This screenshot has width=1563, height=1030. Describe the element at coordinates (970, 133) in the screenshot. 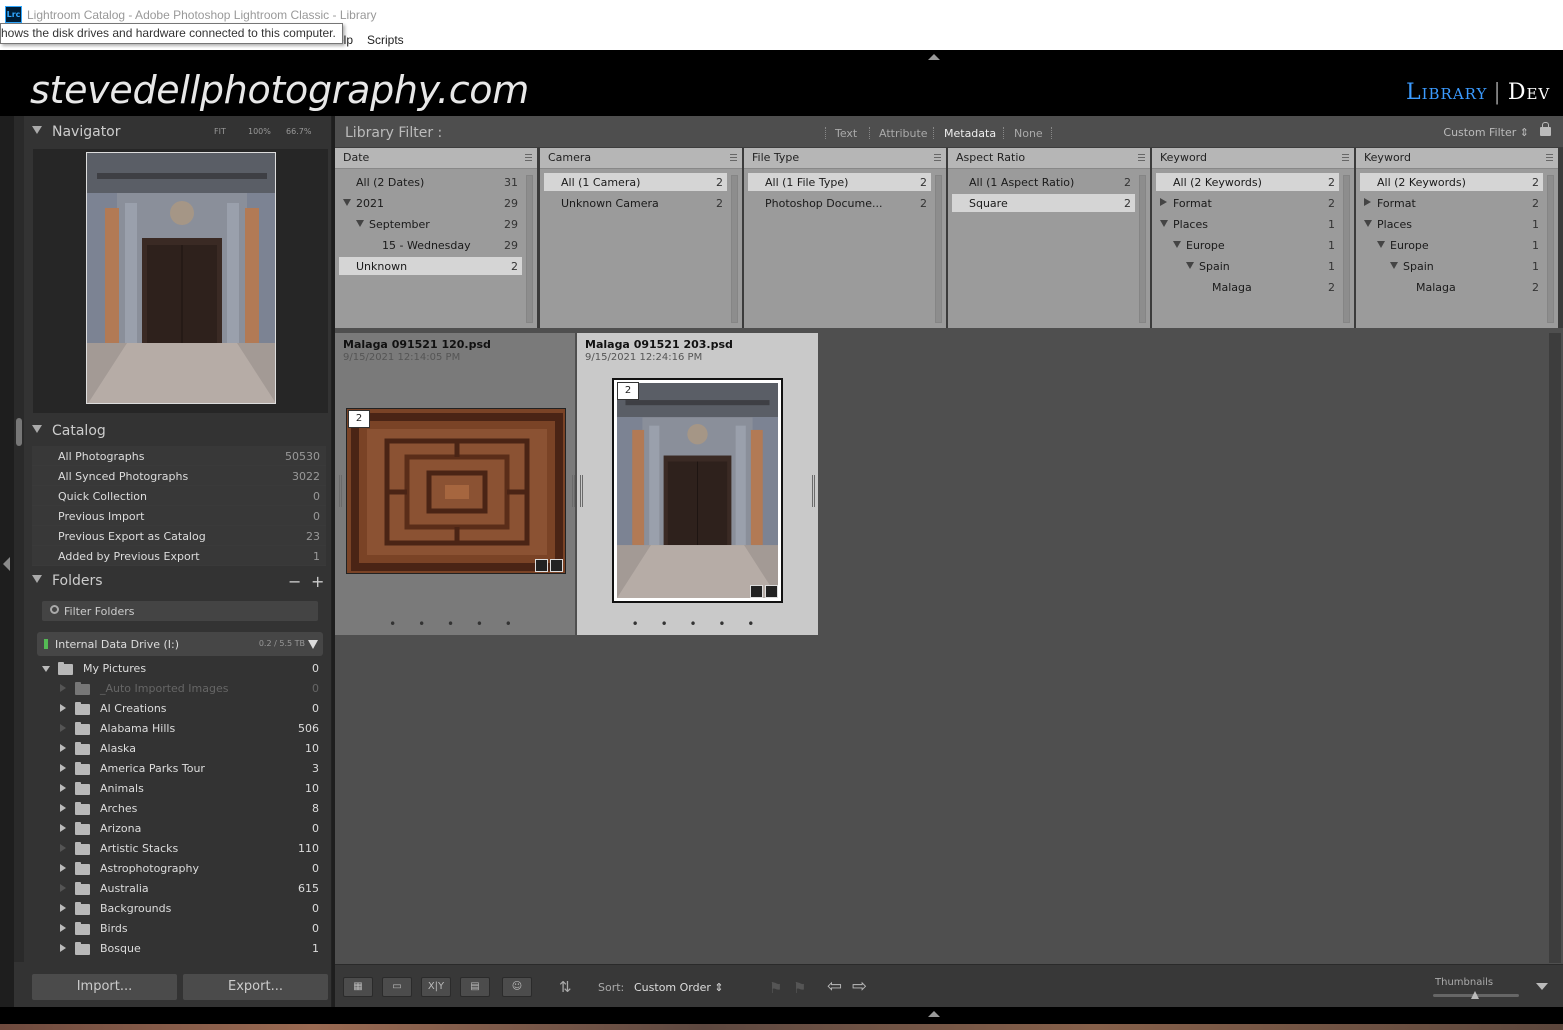

I see `filter-tab-metadata: Metadata` at that location.